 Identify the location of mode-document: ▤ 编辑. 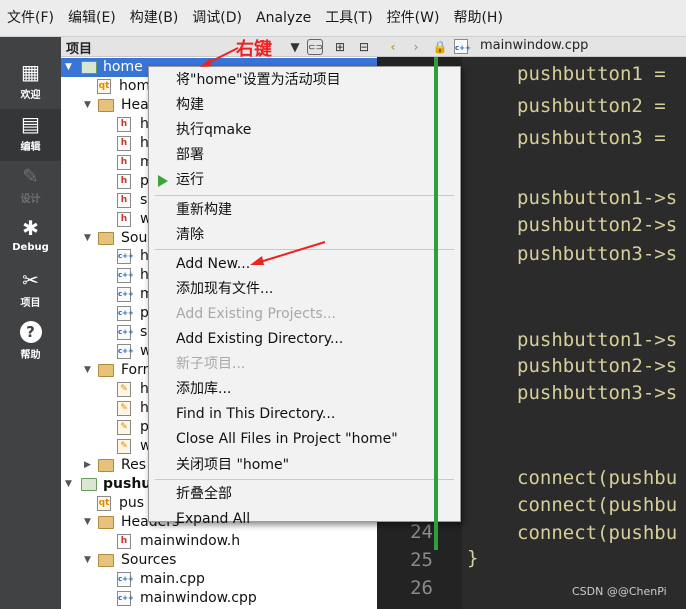
(30, 135).